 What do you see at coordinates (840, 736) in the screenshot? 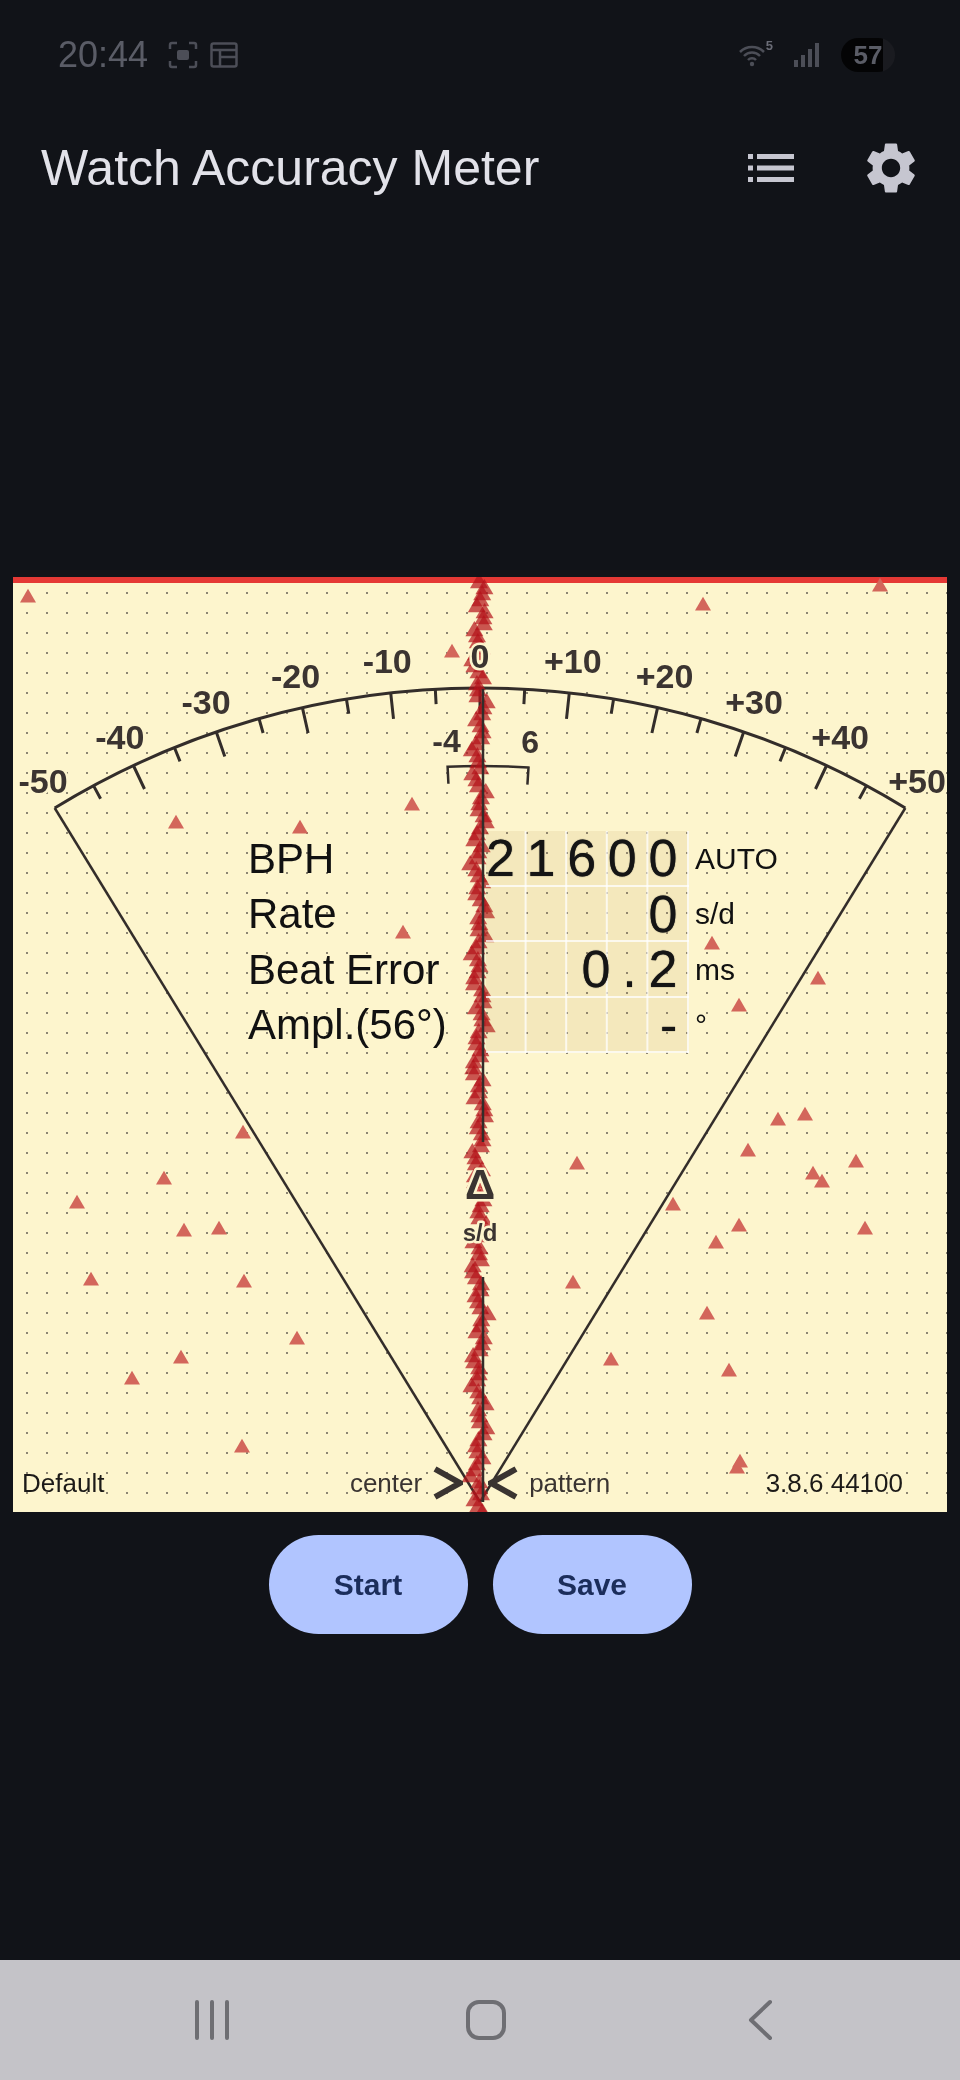
I see `scale-label: +40` at bounding box center [840, 736].